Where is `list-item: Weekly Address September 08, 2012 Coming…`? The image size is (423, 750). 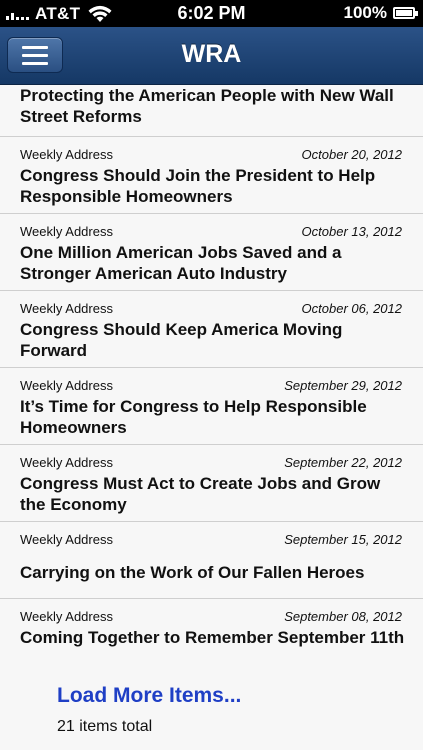
list-item: Weekly Address September 08, 2012 Coming… is located at coordinates (211, 637).